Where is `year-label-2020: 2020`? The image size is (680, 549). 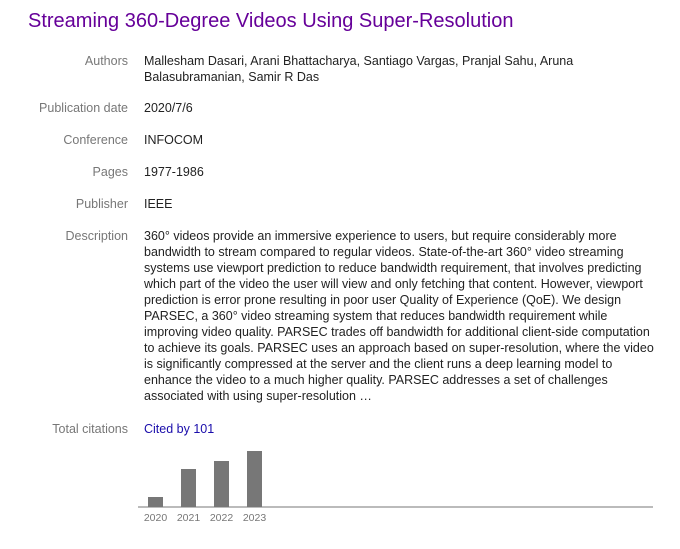
year-label-2020: 2020 is located at coordinates (156, 518).